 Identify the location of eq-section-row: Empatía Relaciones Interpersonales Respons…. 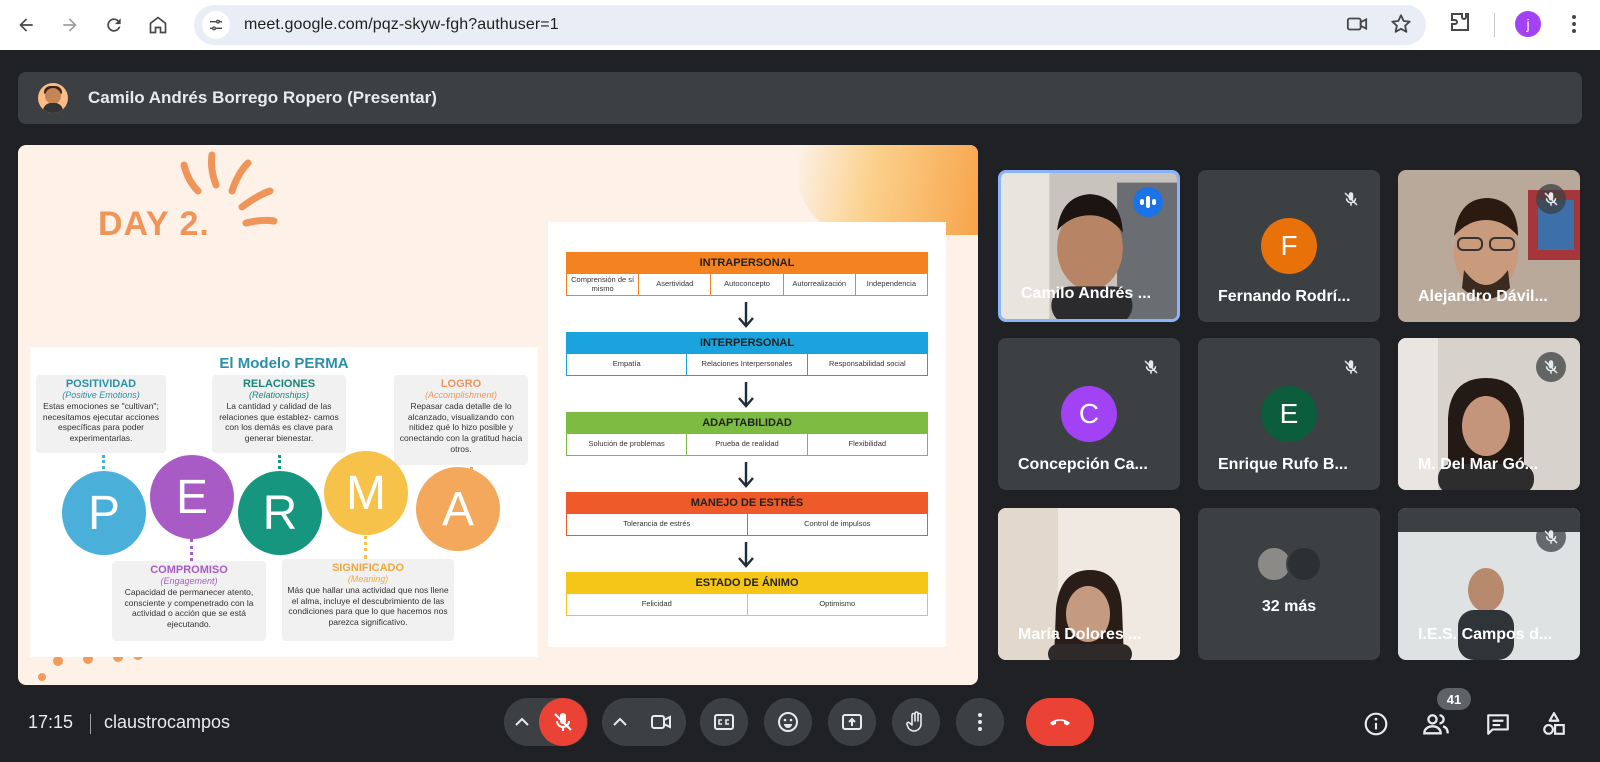
(747, 365).